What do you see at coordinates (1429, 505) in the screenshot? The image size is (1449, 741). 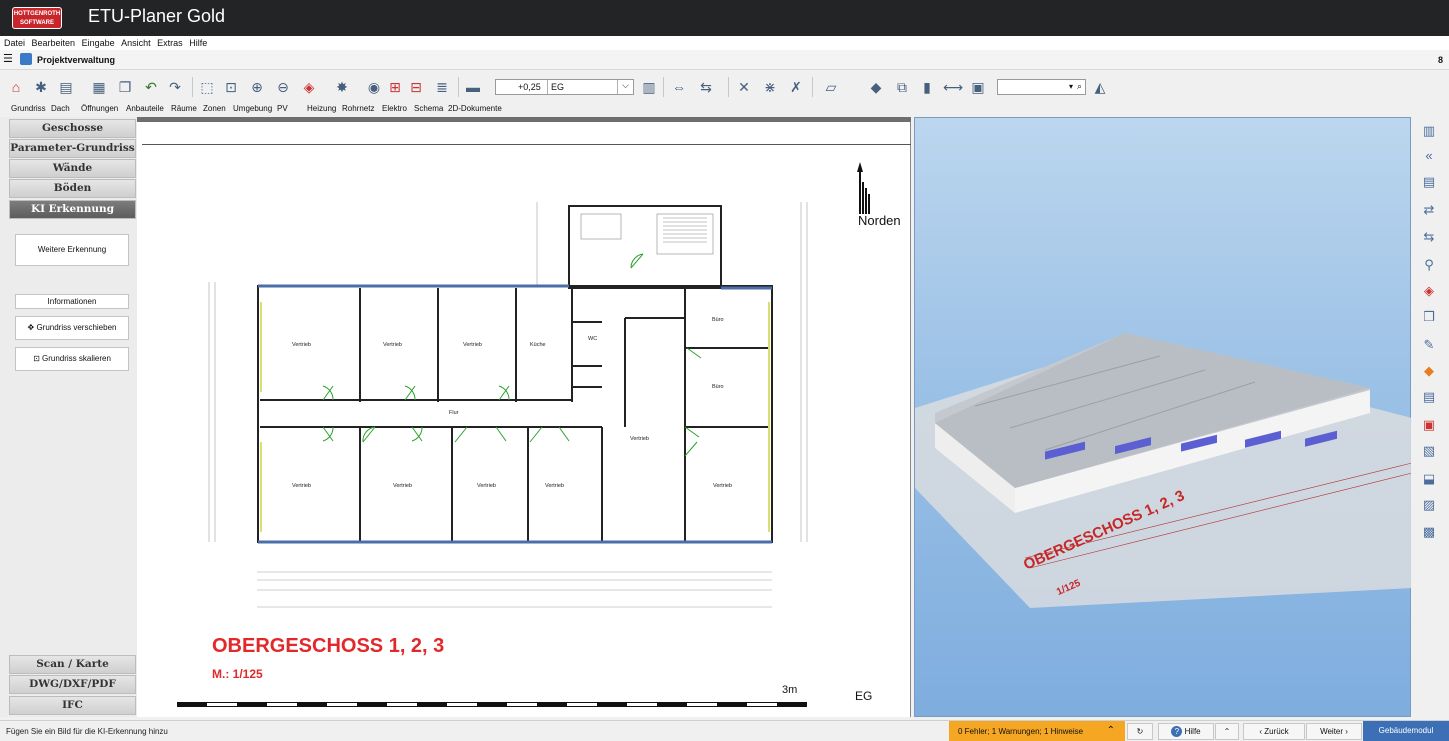 I see `brush-icon: ▨` at bounding box center [1429, 505].